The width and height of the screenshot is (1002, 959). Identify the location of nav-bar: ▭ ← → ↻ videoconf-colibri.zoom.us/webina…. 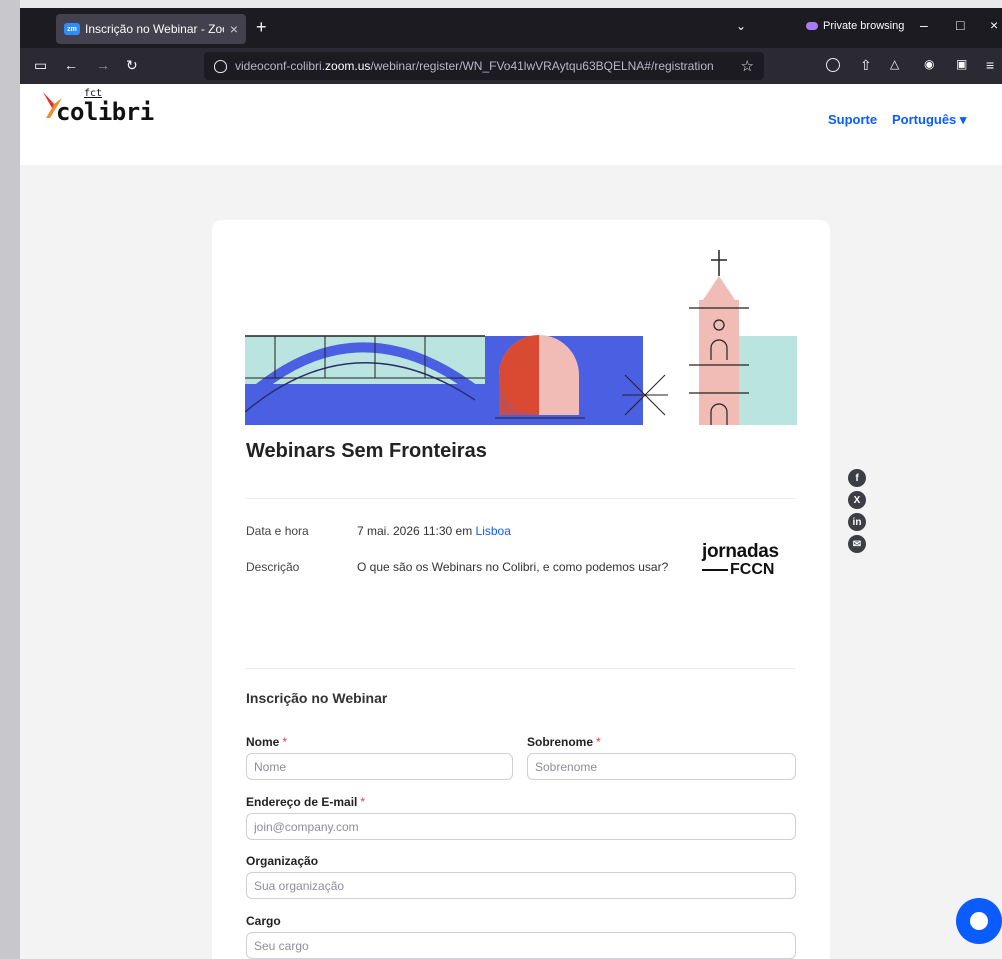
(511, 66).